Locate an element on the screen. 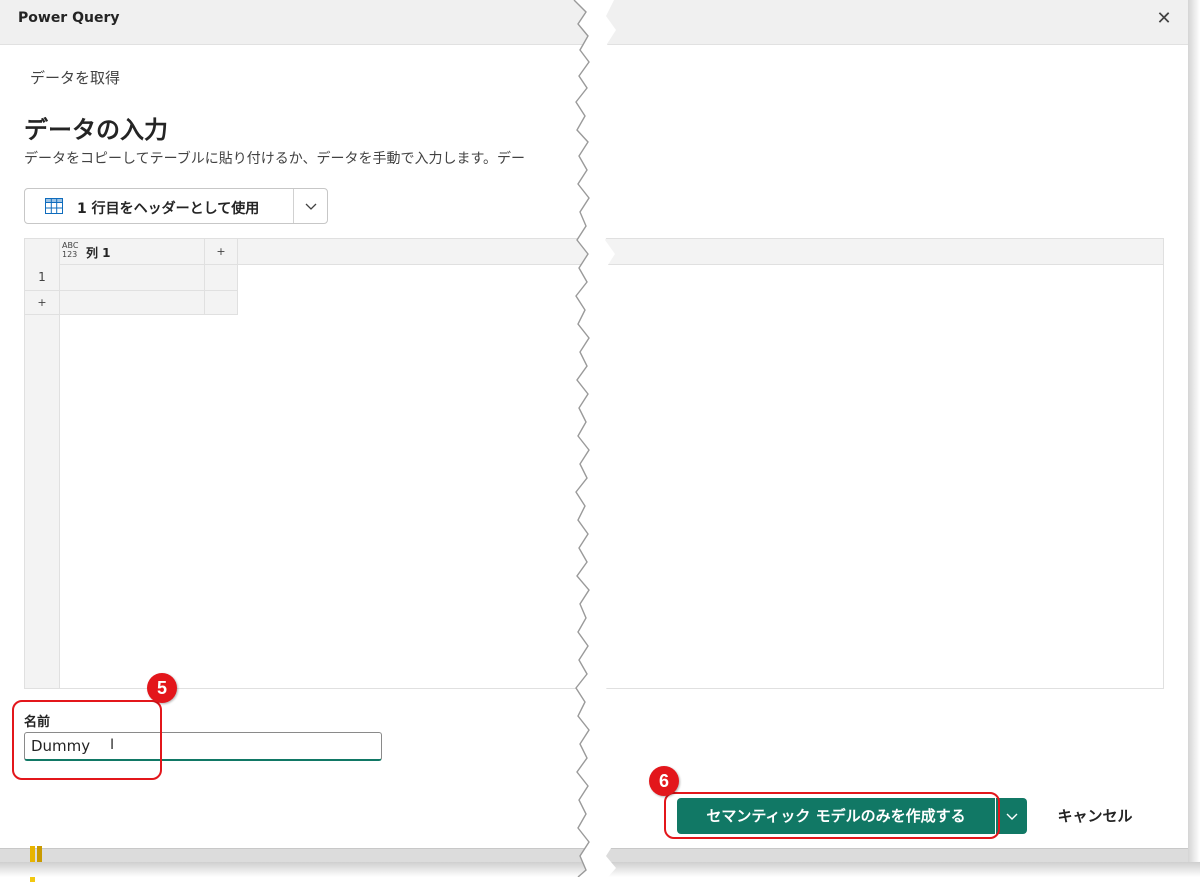 The image size is (1200, 886). page-title: データの入力 is located at coordinates (96, 130).